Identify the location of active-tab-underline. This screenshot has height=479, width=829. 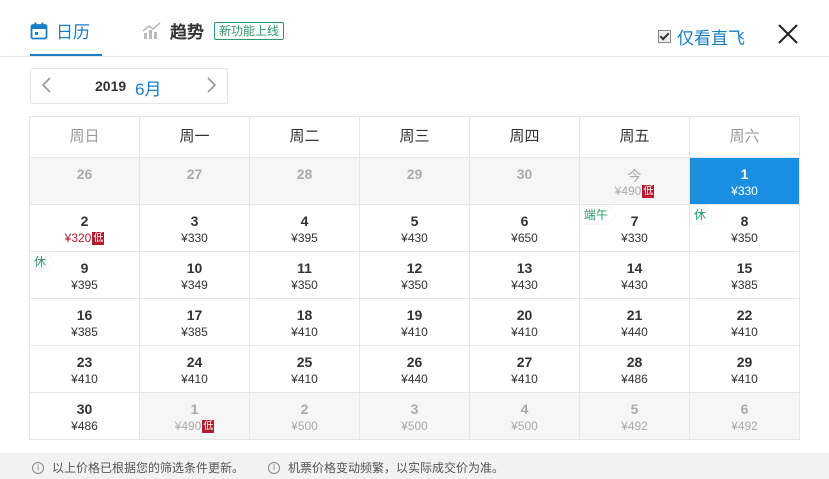
(66, 55).